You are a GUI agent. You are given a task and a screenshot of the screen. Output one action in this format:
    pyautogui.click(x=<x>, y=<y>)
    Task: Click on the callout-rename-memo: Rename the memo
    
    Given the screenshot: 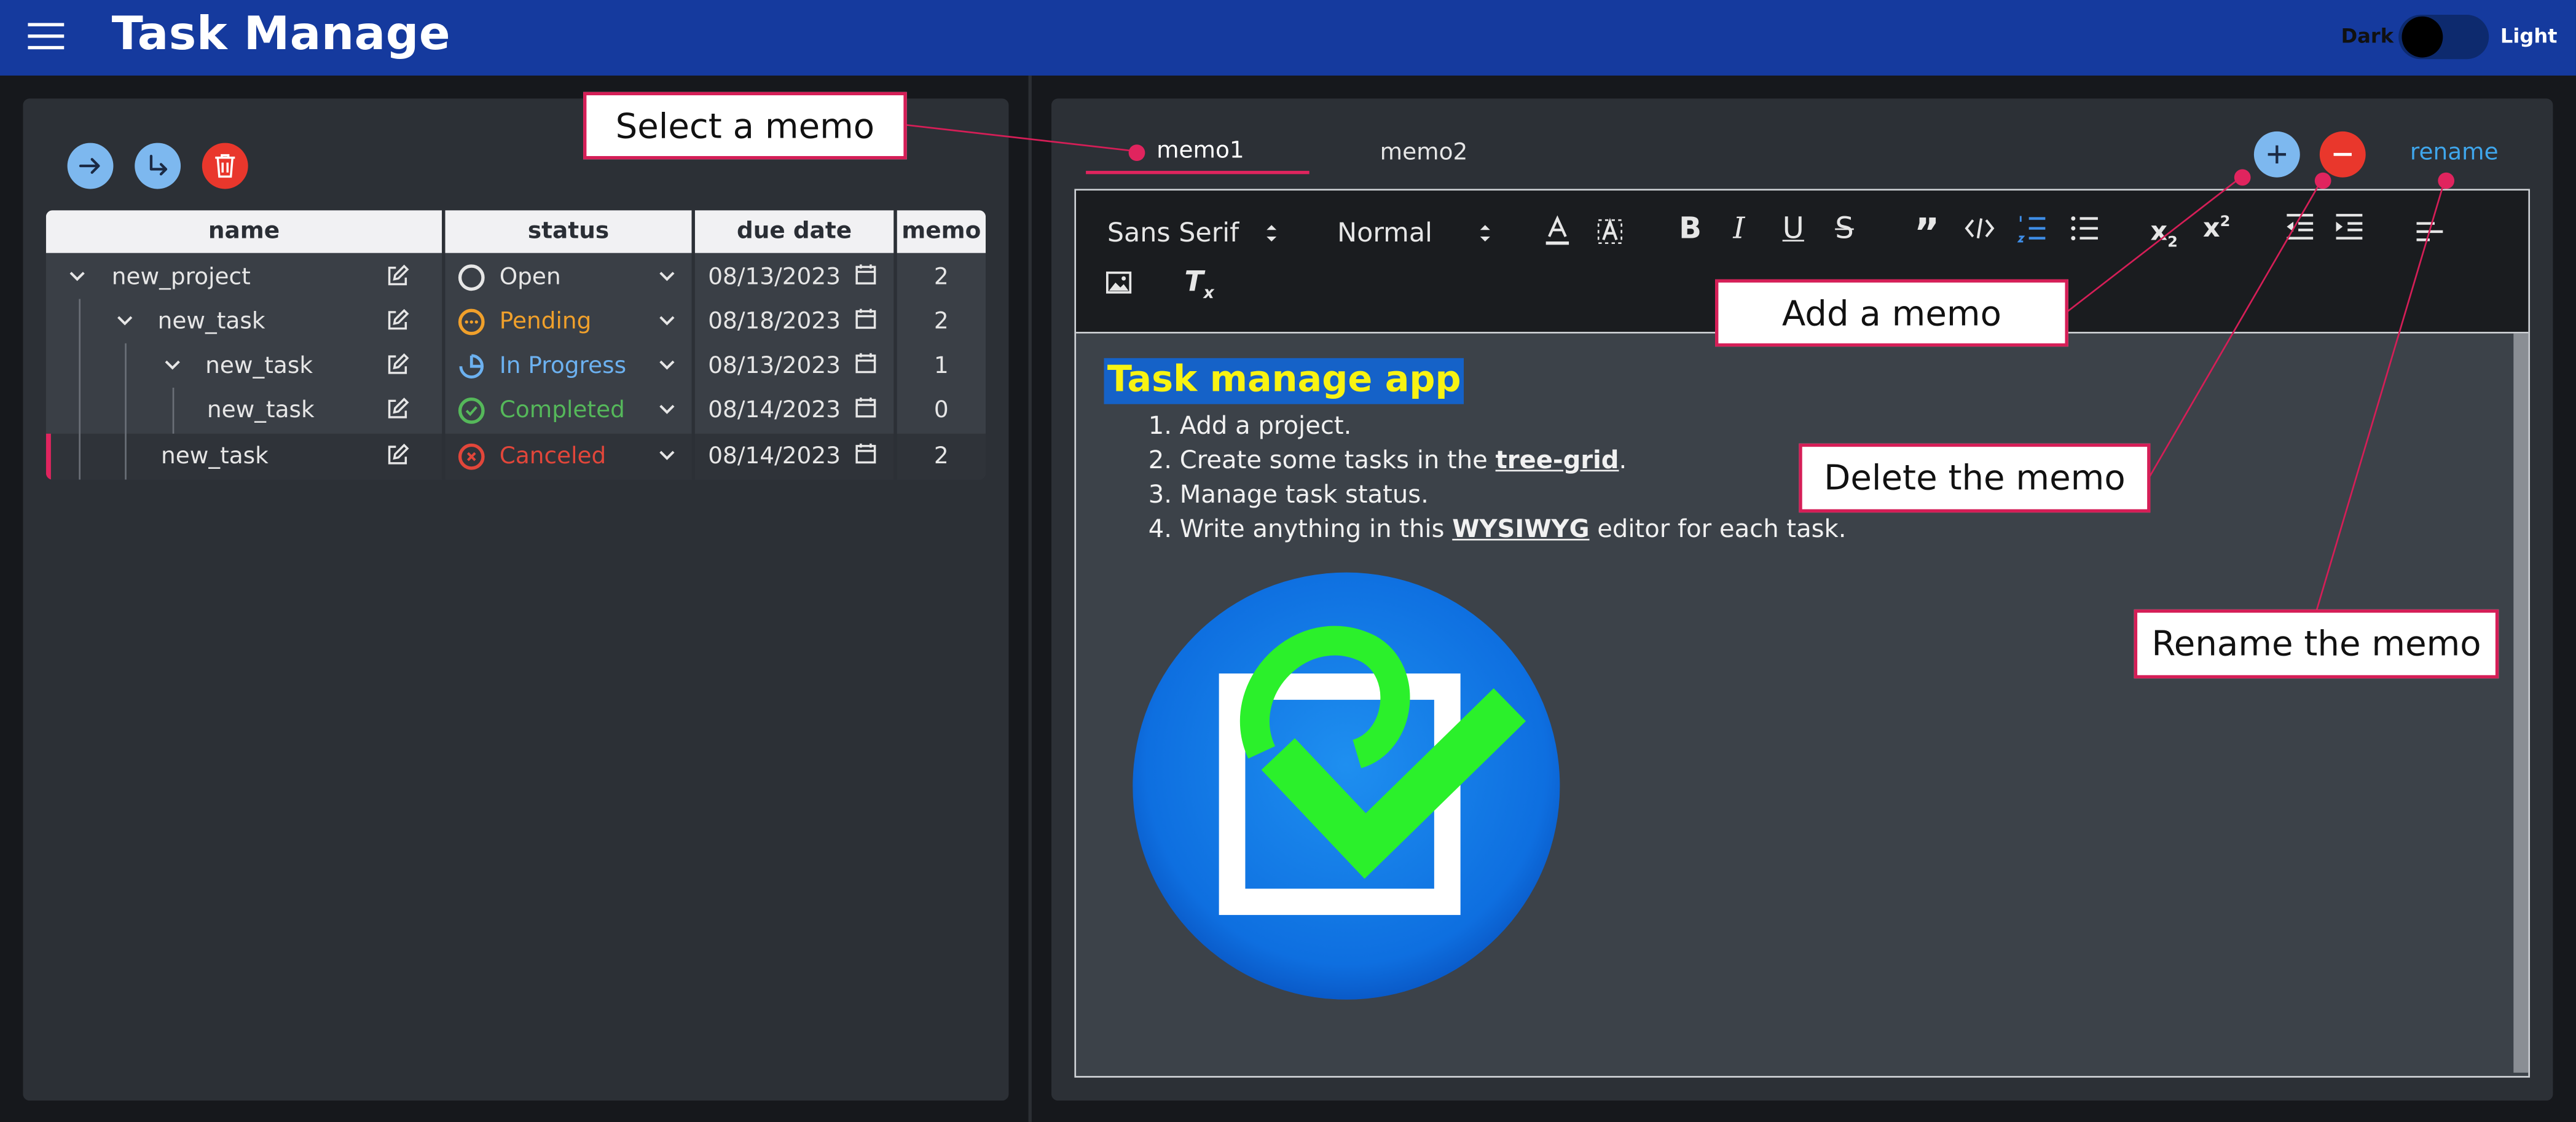 What is the action you would take?
    pyautogui.click(x=2316, y=644)
    